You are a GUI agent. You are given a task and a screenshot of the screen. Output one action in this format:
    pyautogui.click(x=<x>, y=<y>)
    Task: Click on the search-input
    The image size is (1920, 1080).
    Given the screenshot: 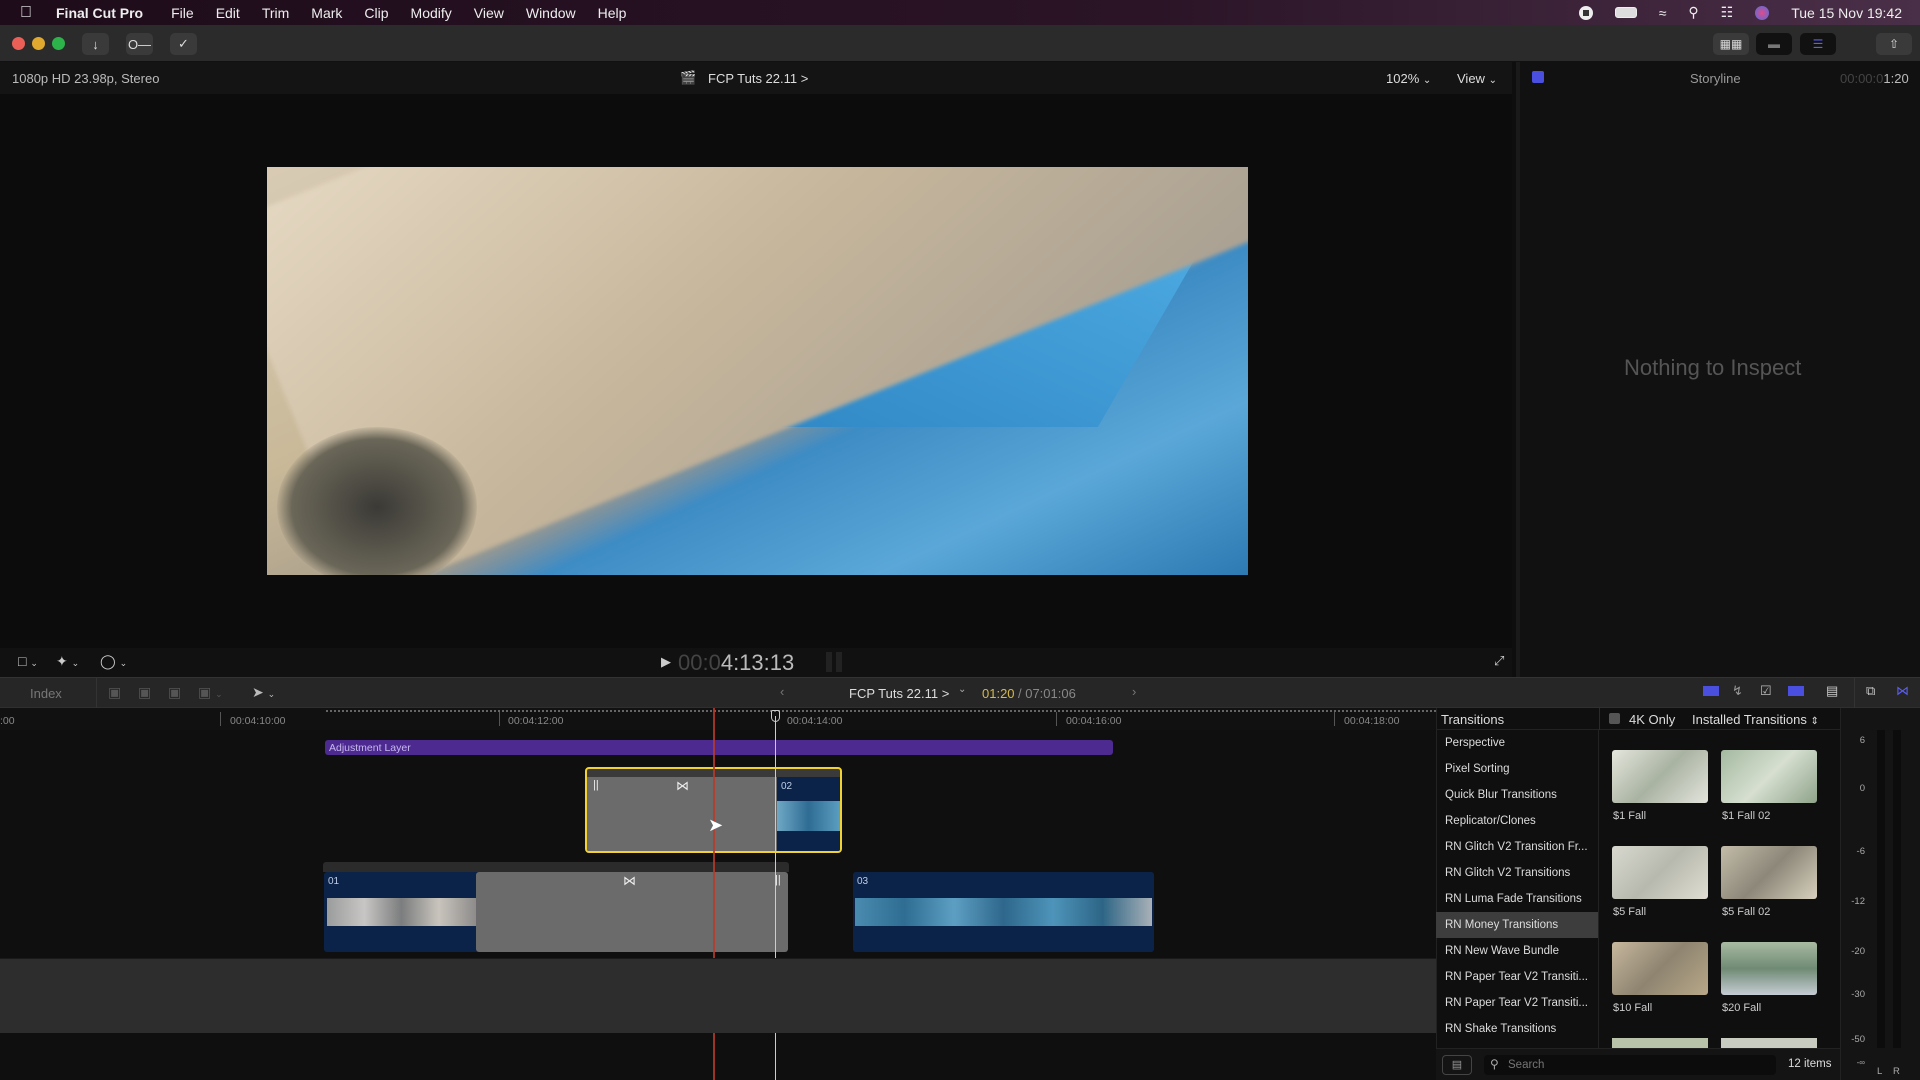 What is the action you would take?
    pyautogui.click(x=1638, y=1065)
    